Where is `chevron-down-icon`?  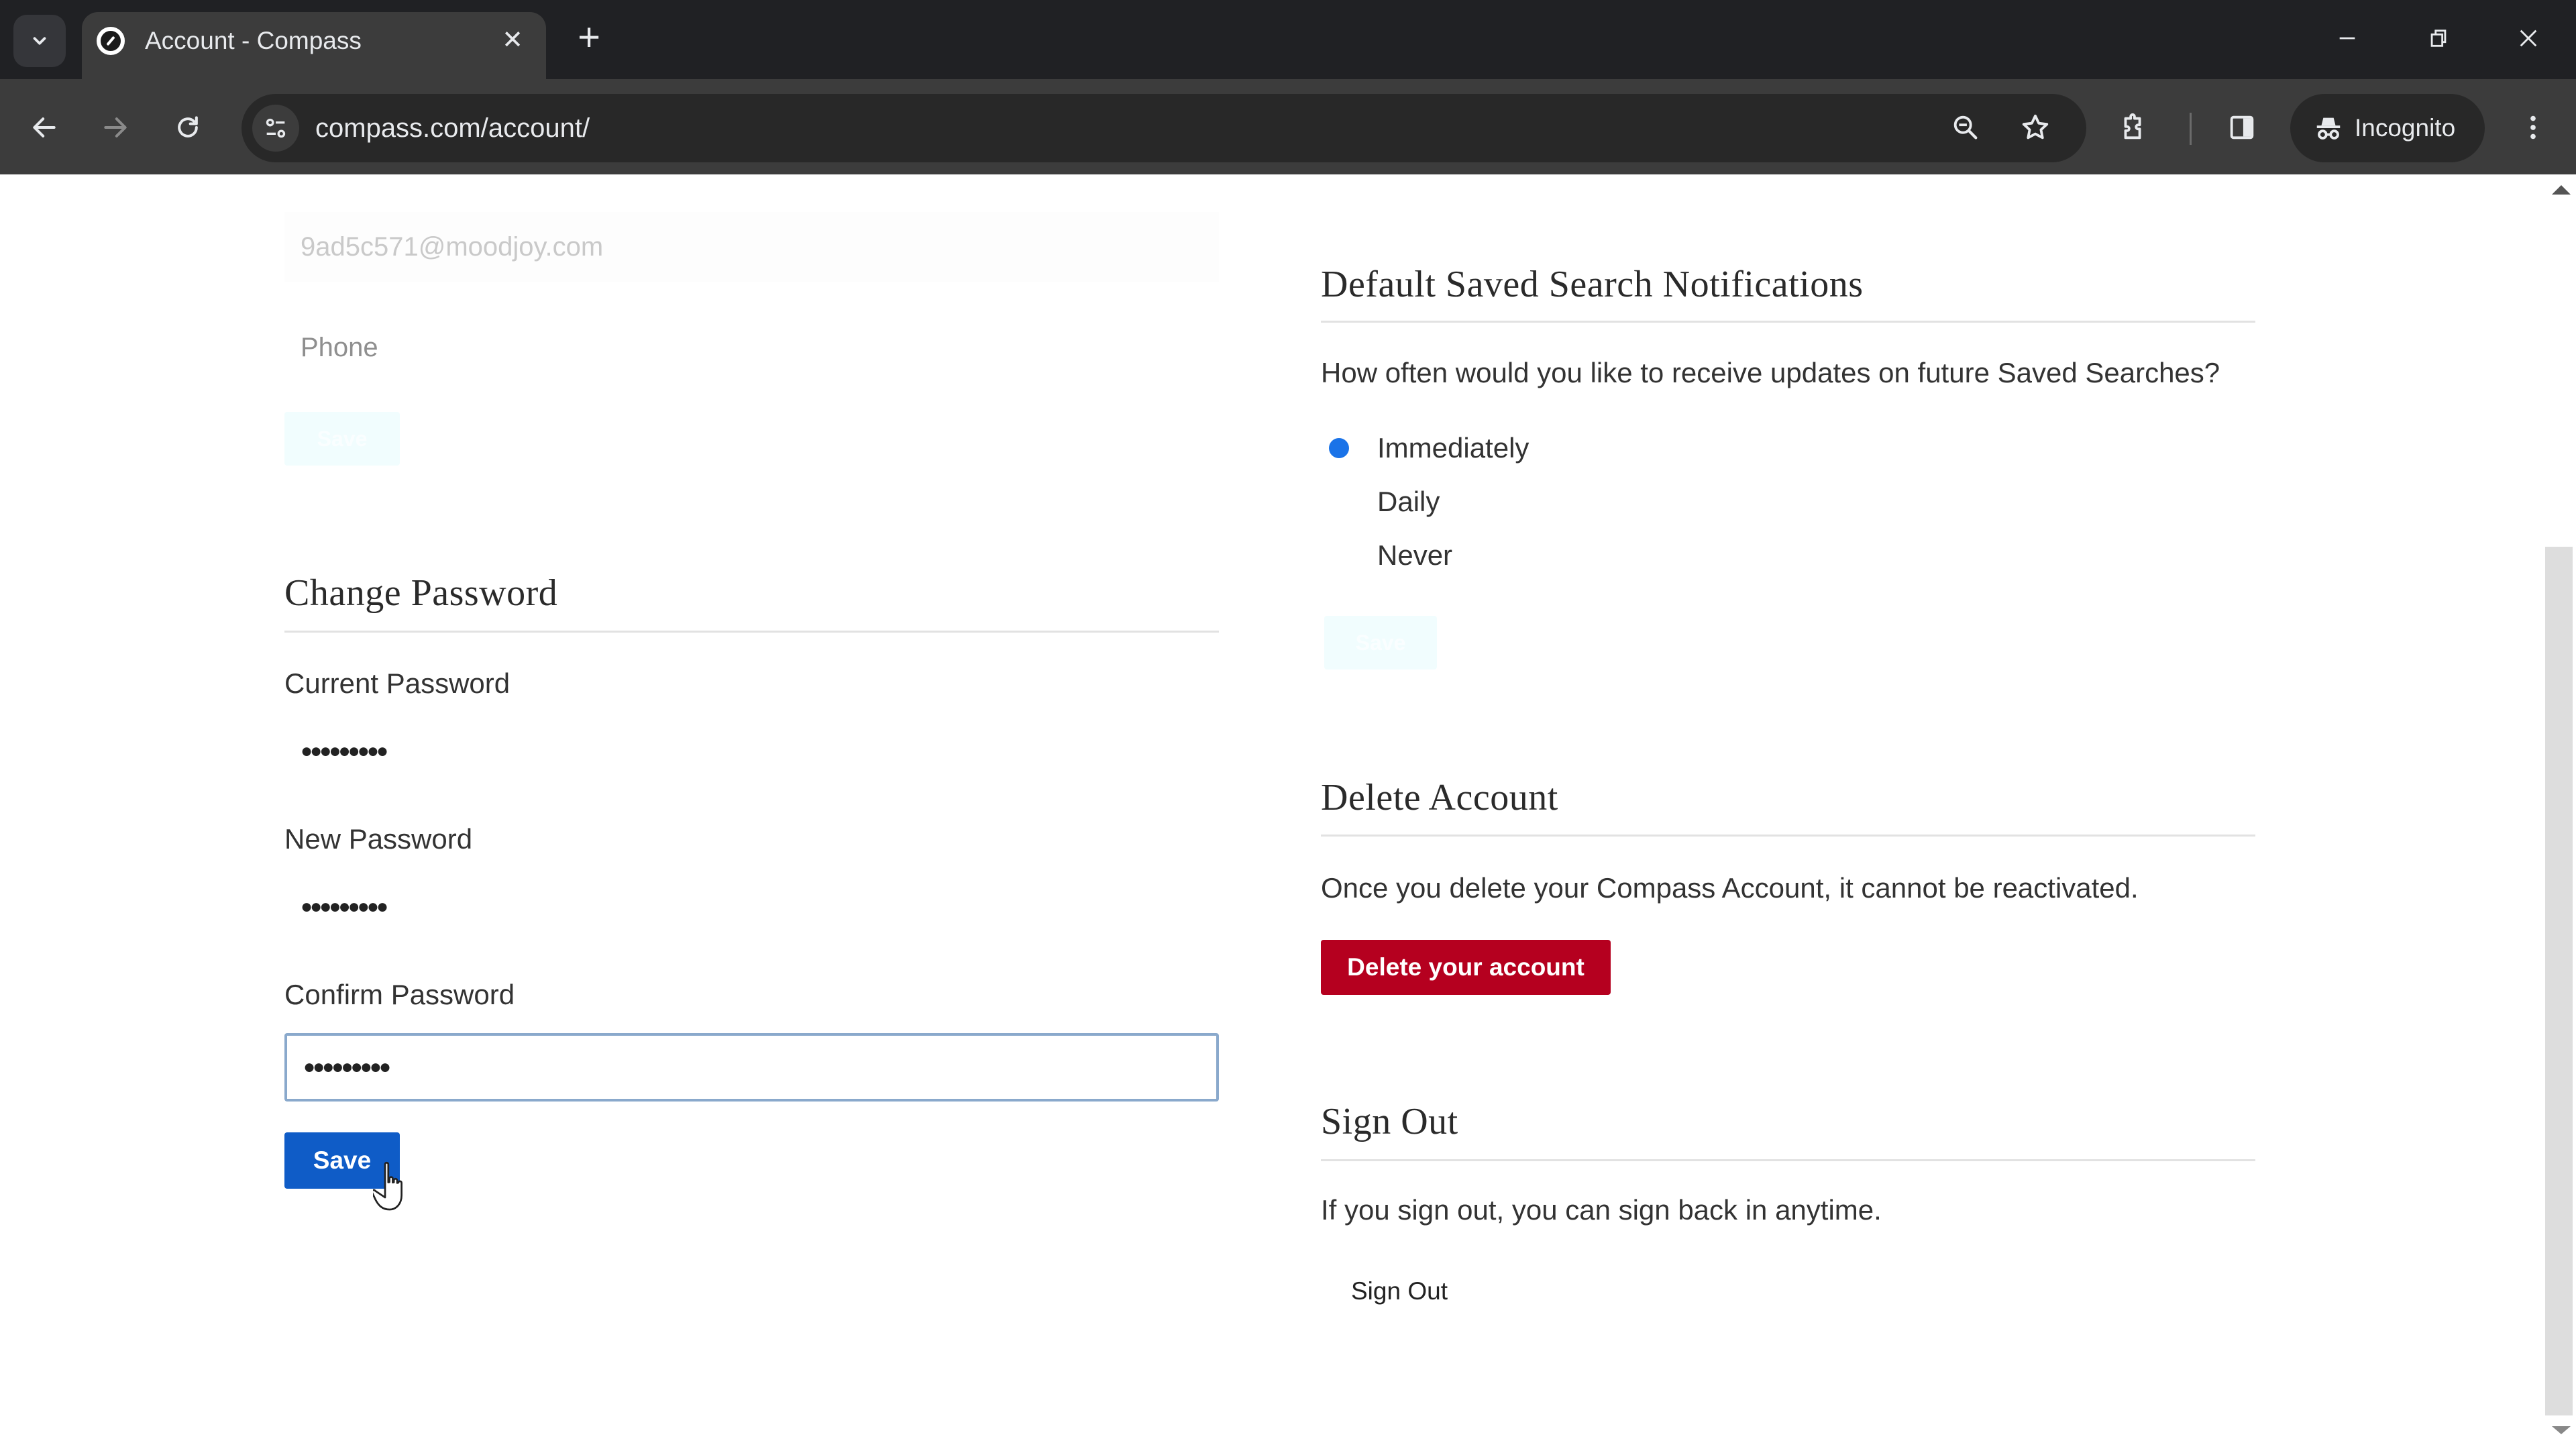 chevron-down-icon is located at coordinates (39, 41).